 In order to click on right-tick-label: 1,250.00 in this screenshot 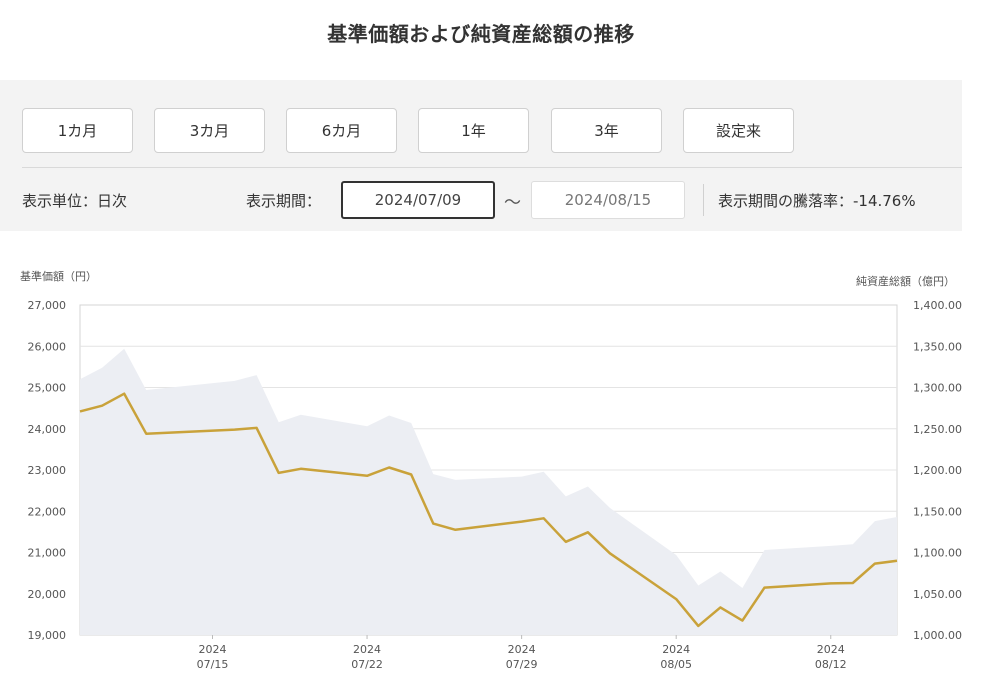, I will do `click(937, 429)`.